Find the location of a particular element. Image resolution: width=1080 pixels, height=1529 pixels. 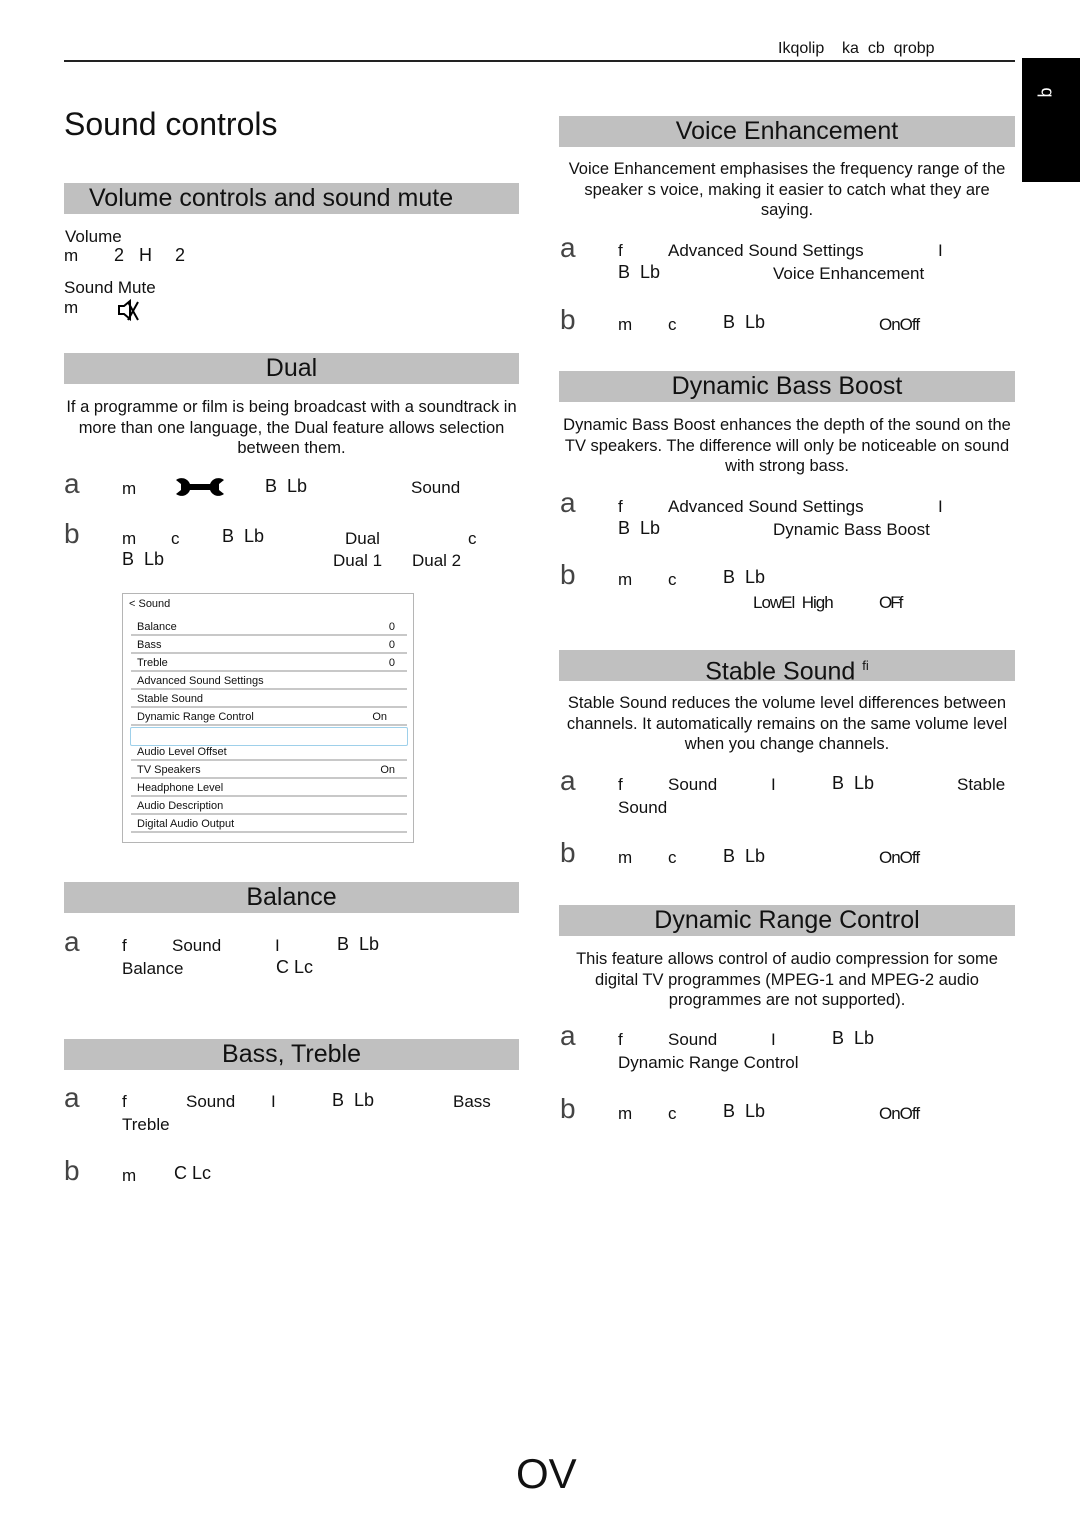

sound-mute-label: Sound Mute is located at coordinates (110, 287).